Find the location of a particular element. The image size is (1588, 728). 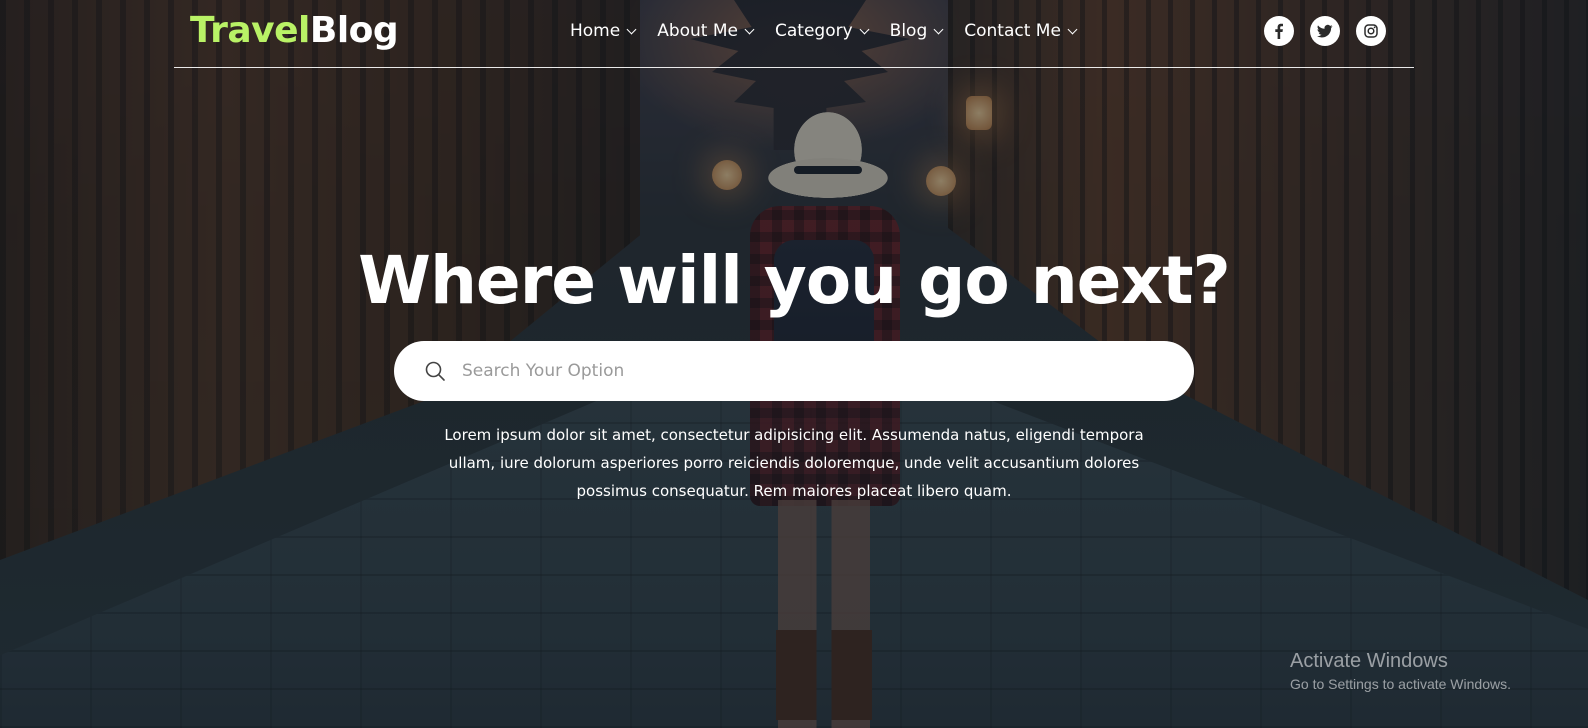

twitter-button is located at coordinates (1325, 31).